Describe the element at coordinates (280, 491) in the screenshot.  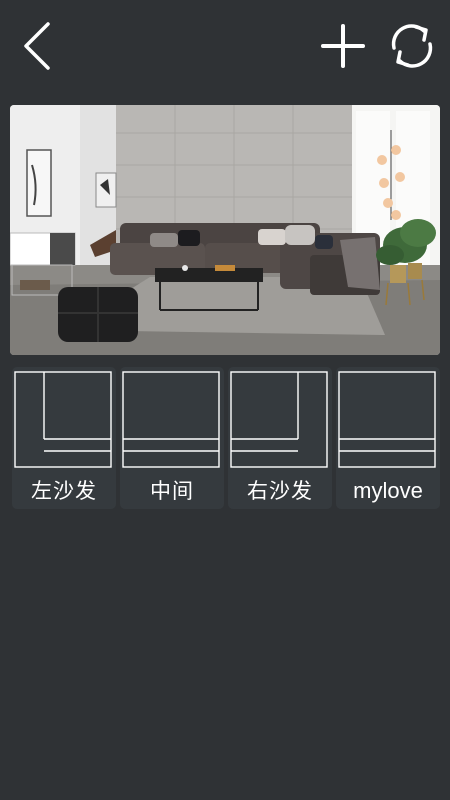
I see `option-label: 右沙发` at that location.